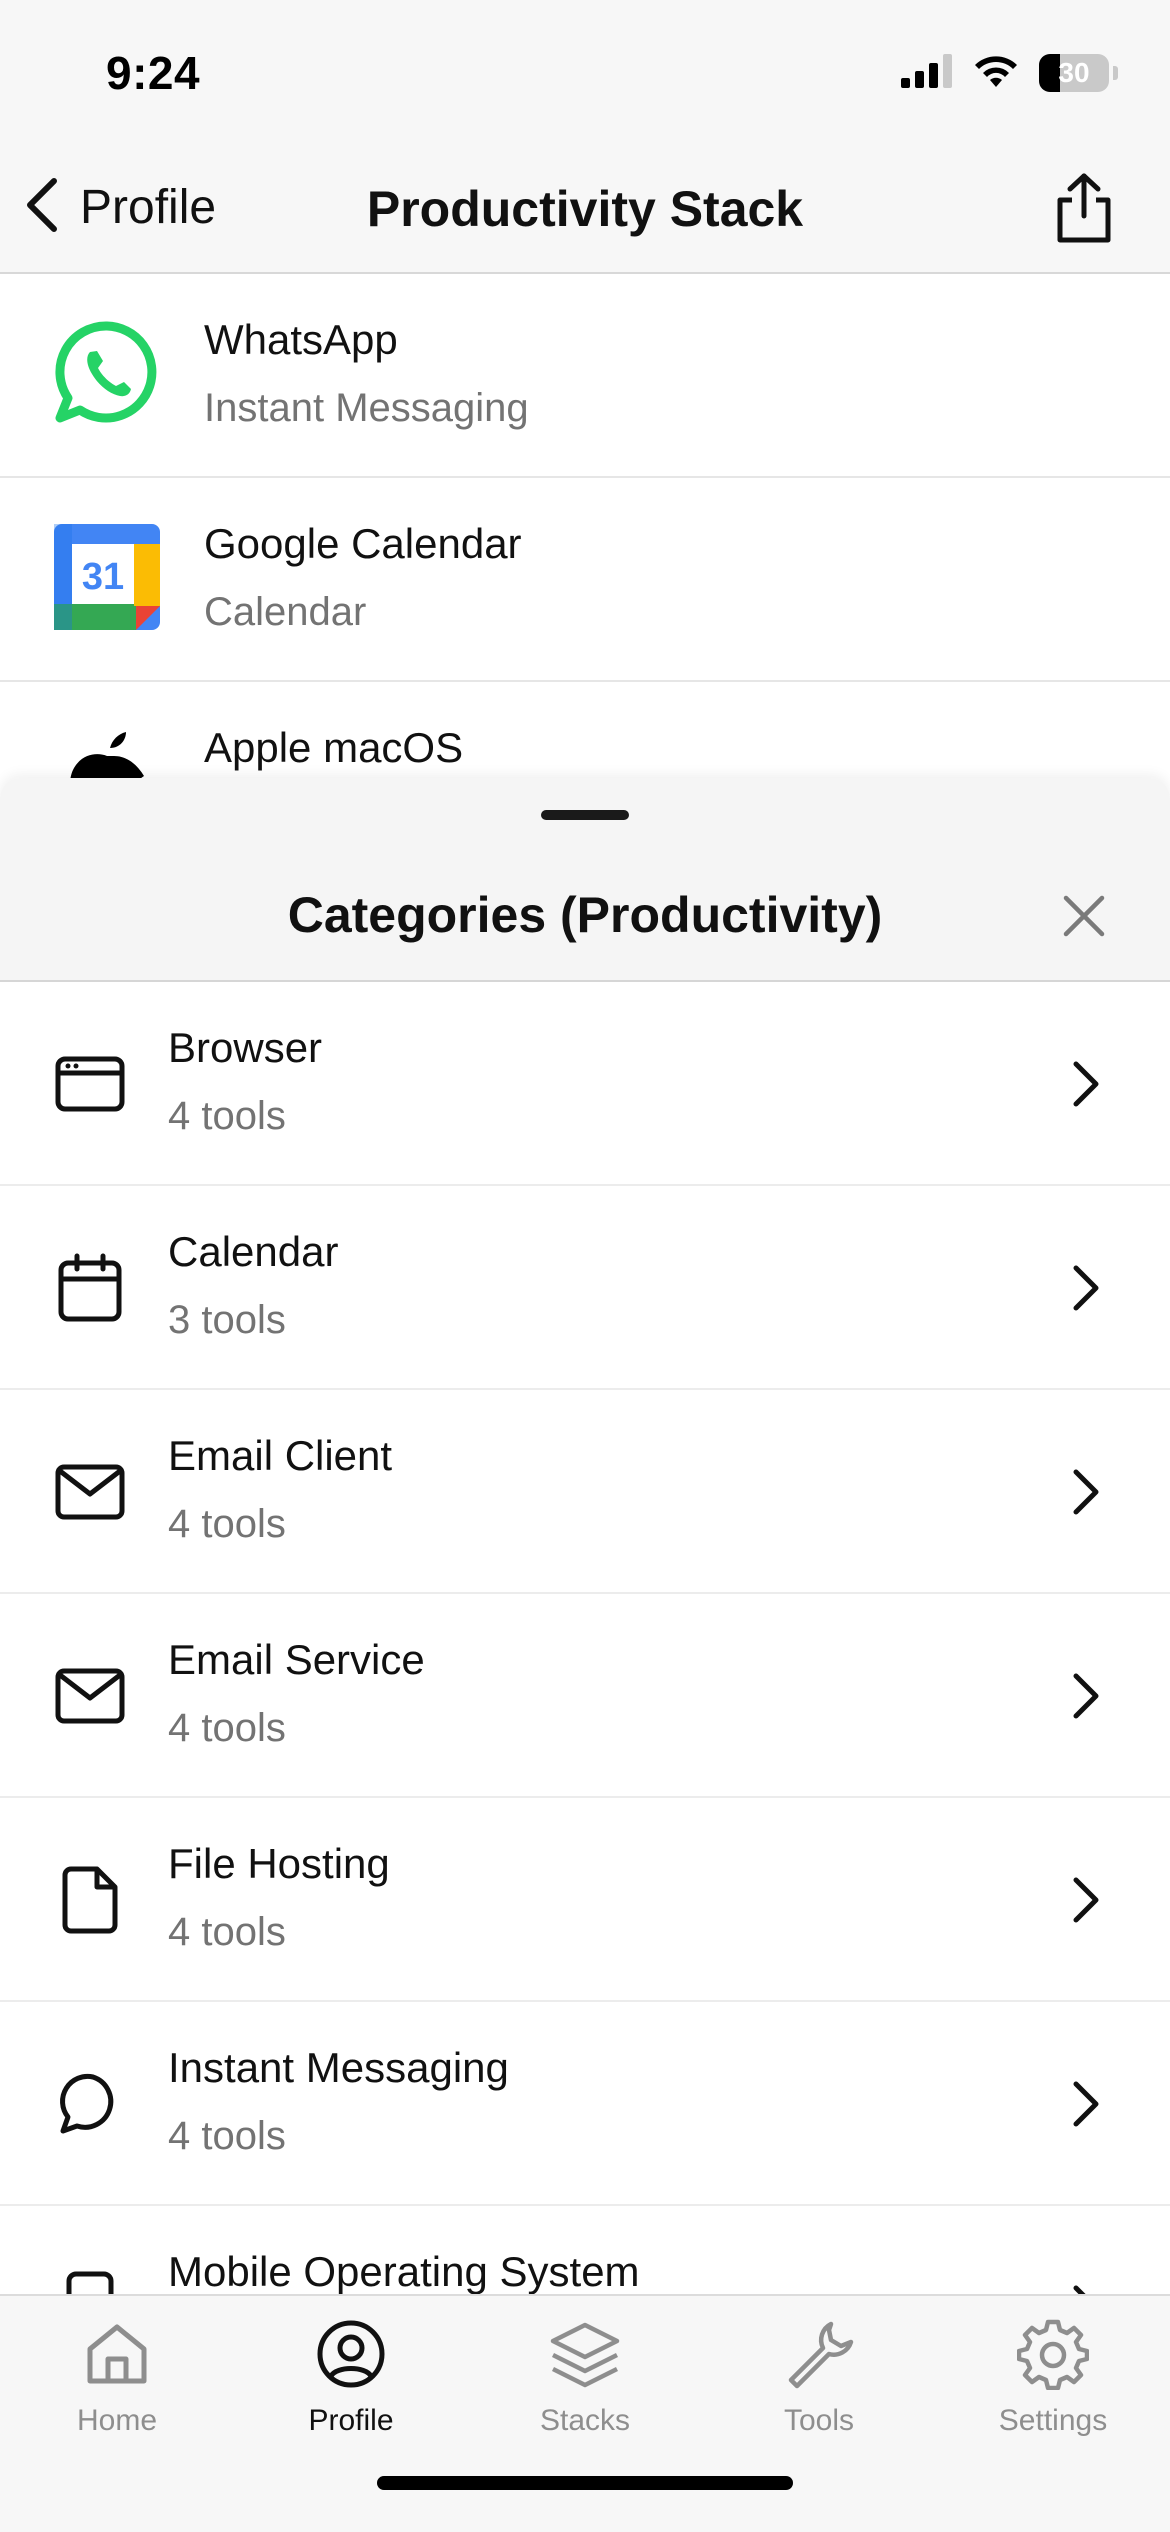 This screenshot has height=2532, width=1170. Describe the element at coordinates (103, 577) in the screenshot. I see `gcal-date-text: 31` at that location.